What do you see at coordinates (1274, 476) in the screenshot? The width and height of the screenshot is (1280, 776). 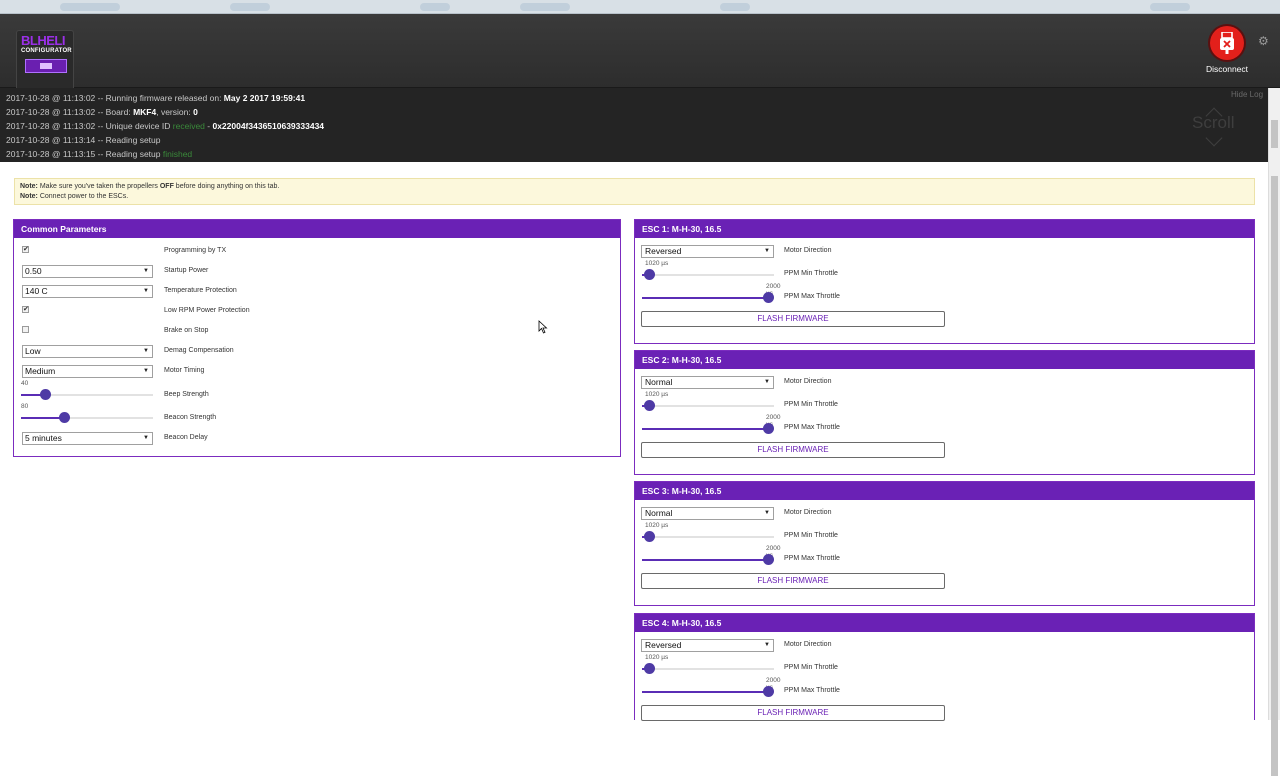 I see `page-scroll-thumb` at bounding box center [1274, 476].